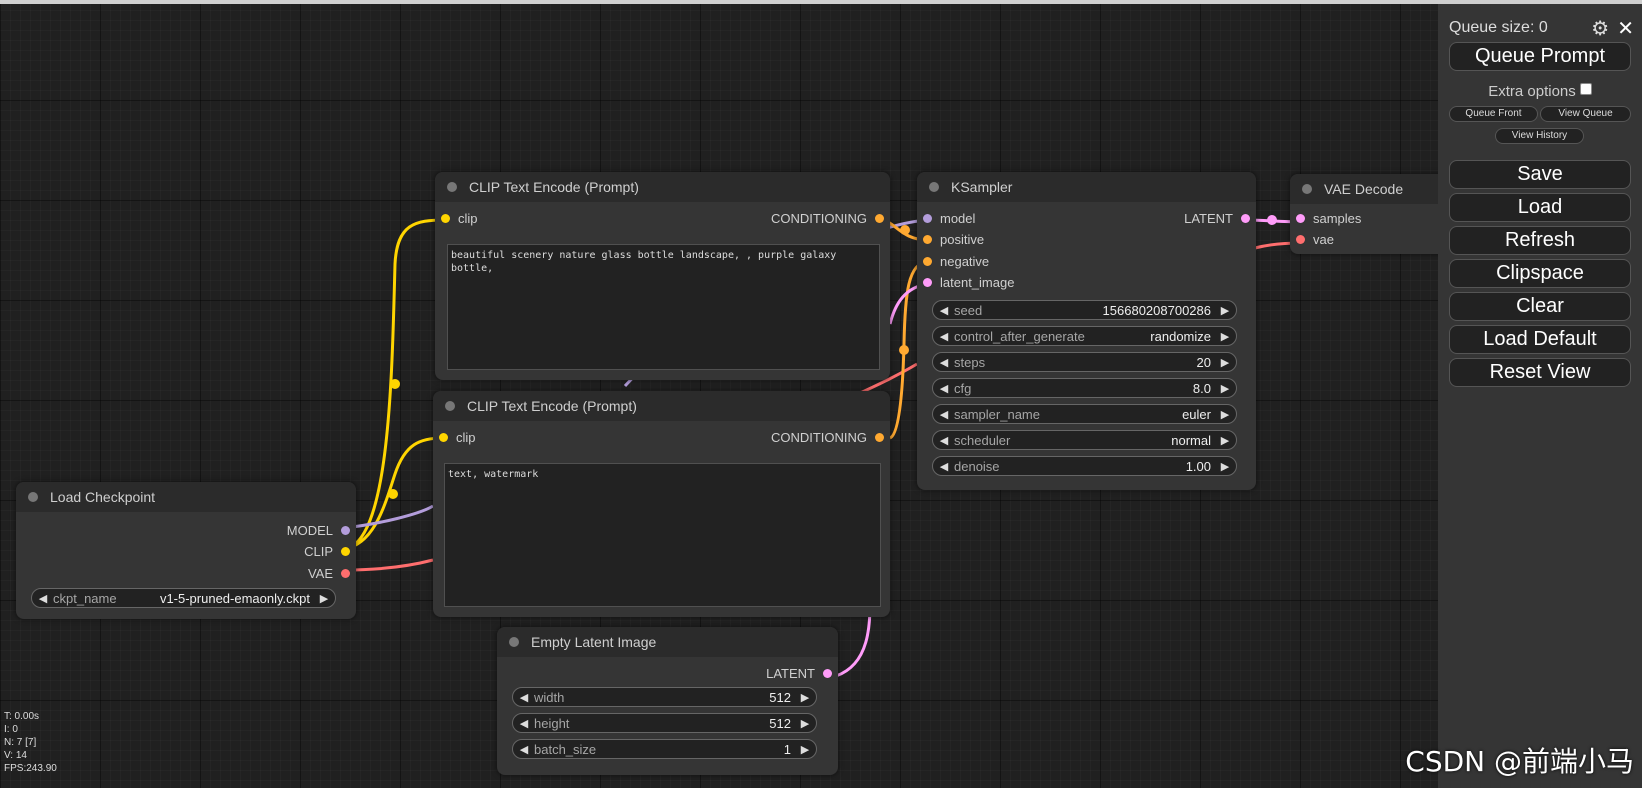  I want to click on node-title: VAE Decode, so click(1364, 189).